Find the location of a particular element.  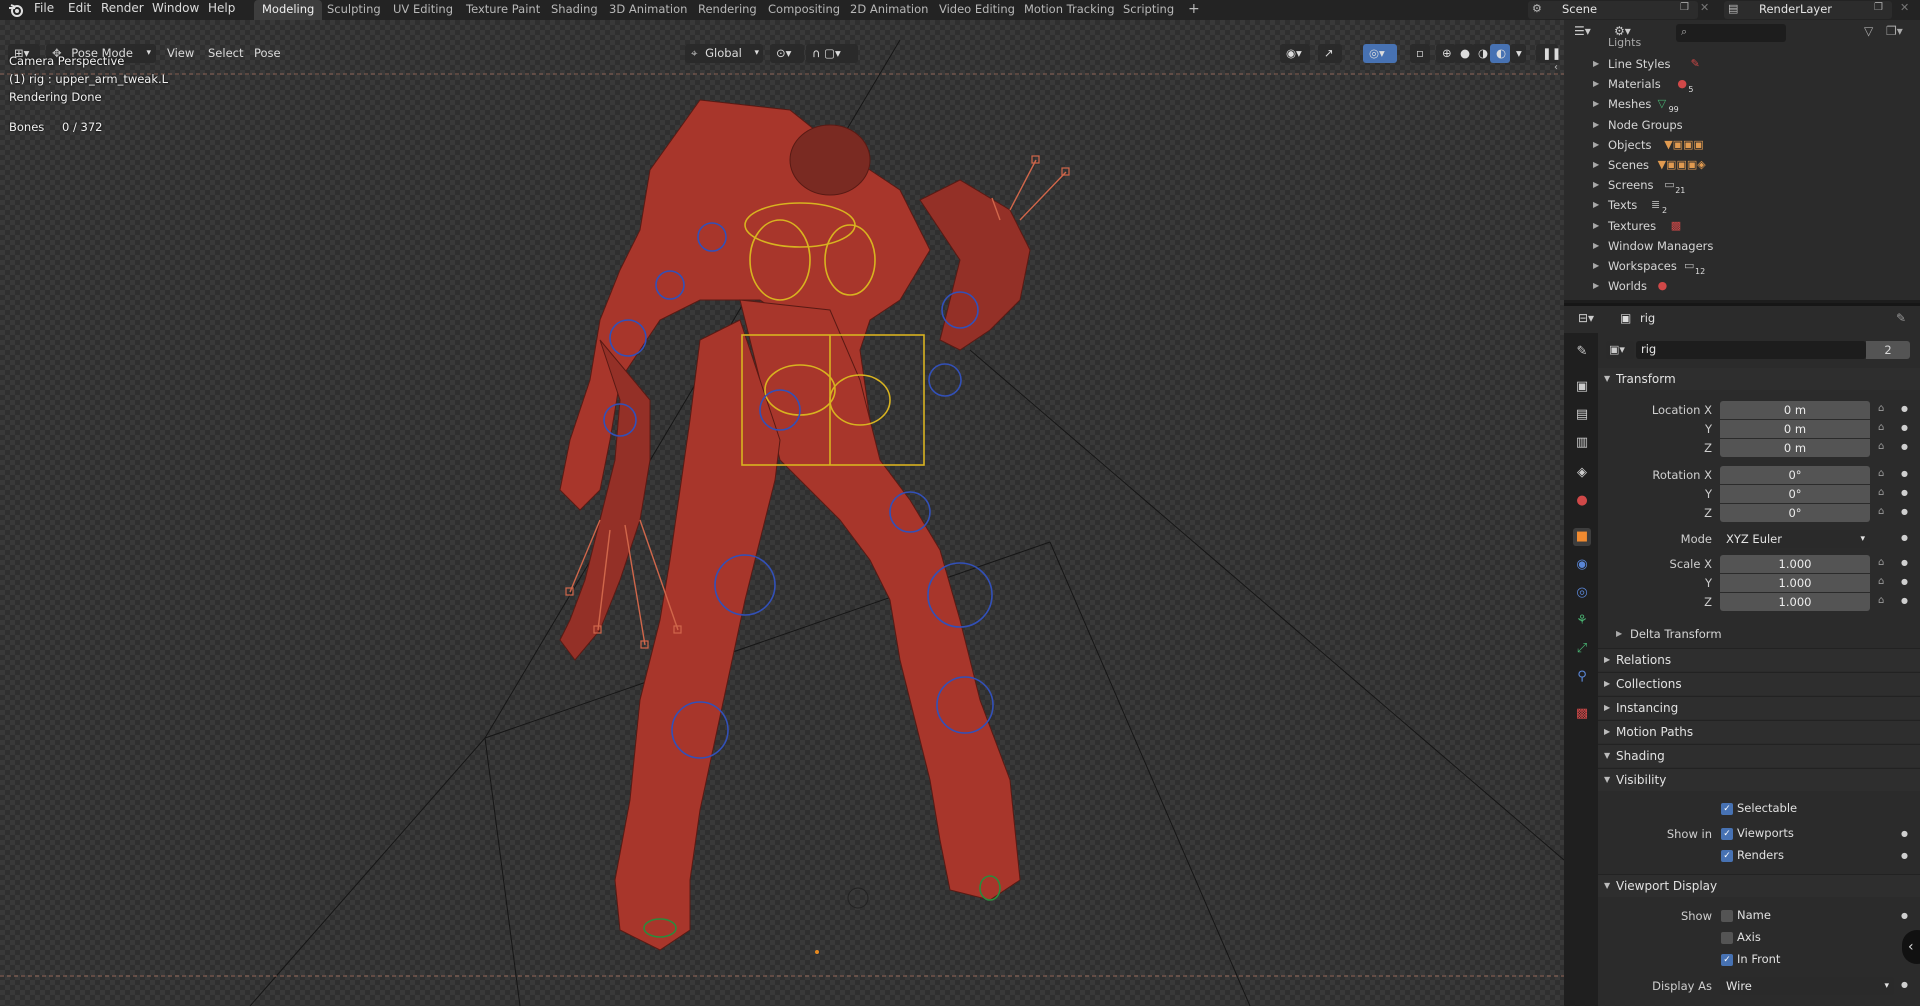

axis-checkbox is located at coordinates (1727, 938).